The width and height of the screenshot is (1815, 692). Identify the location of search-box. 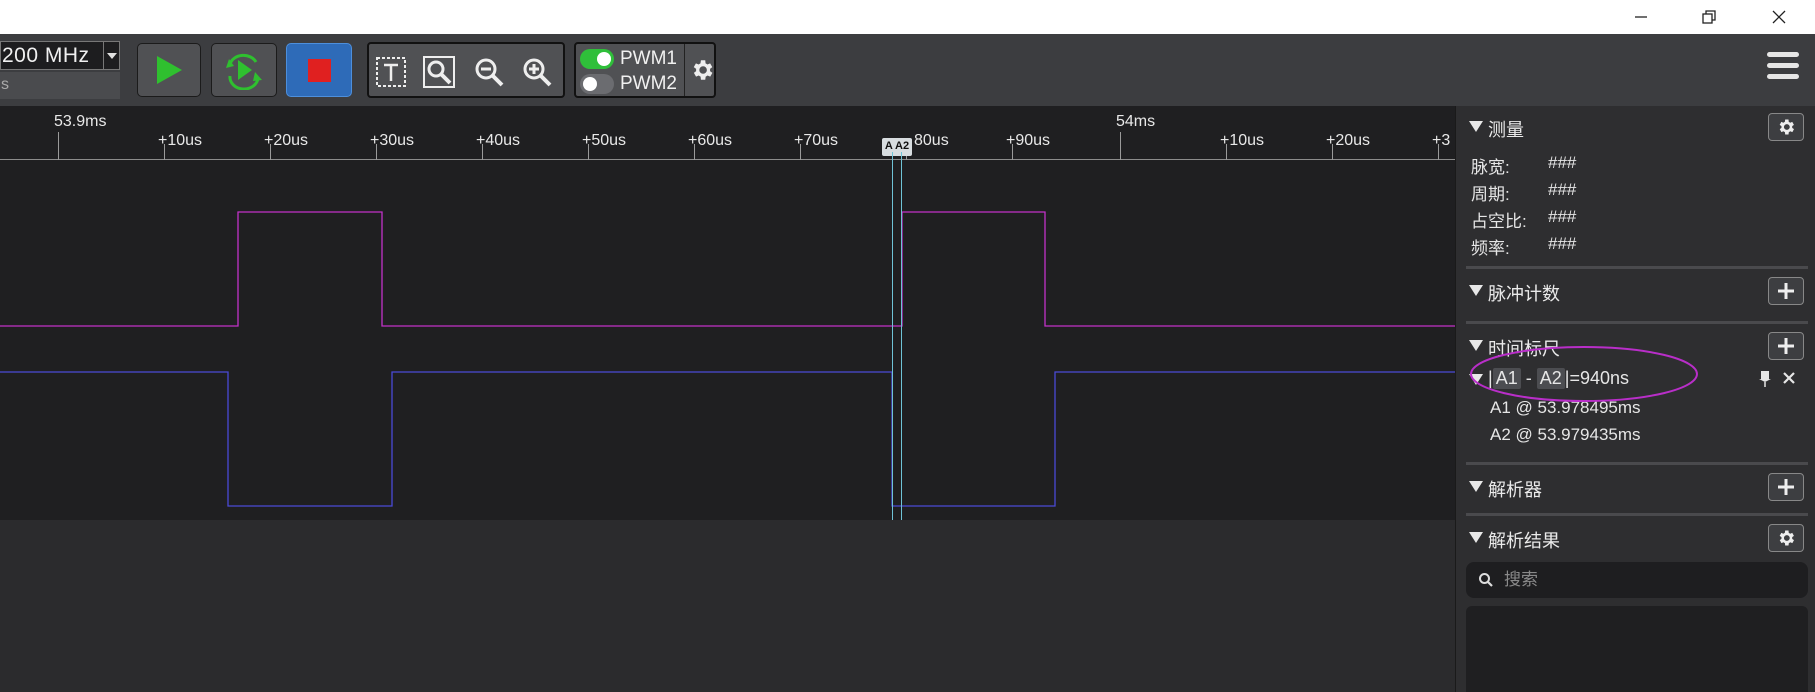
(1637, 580).